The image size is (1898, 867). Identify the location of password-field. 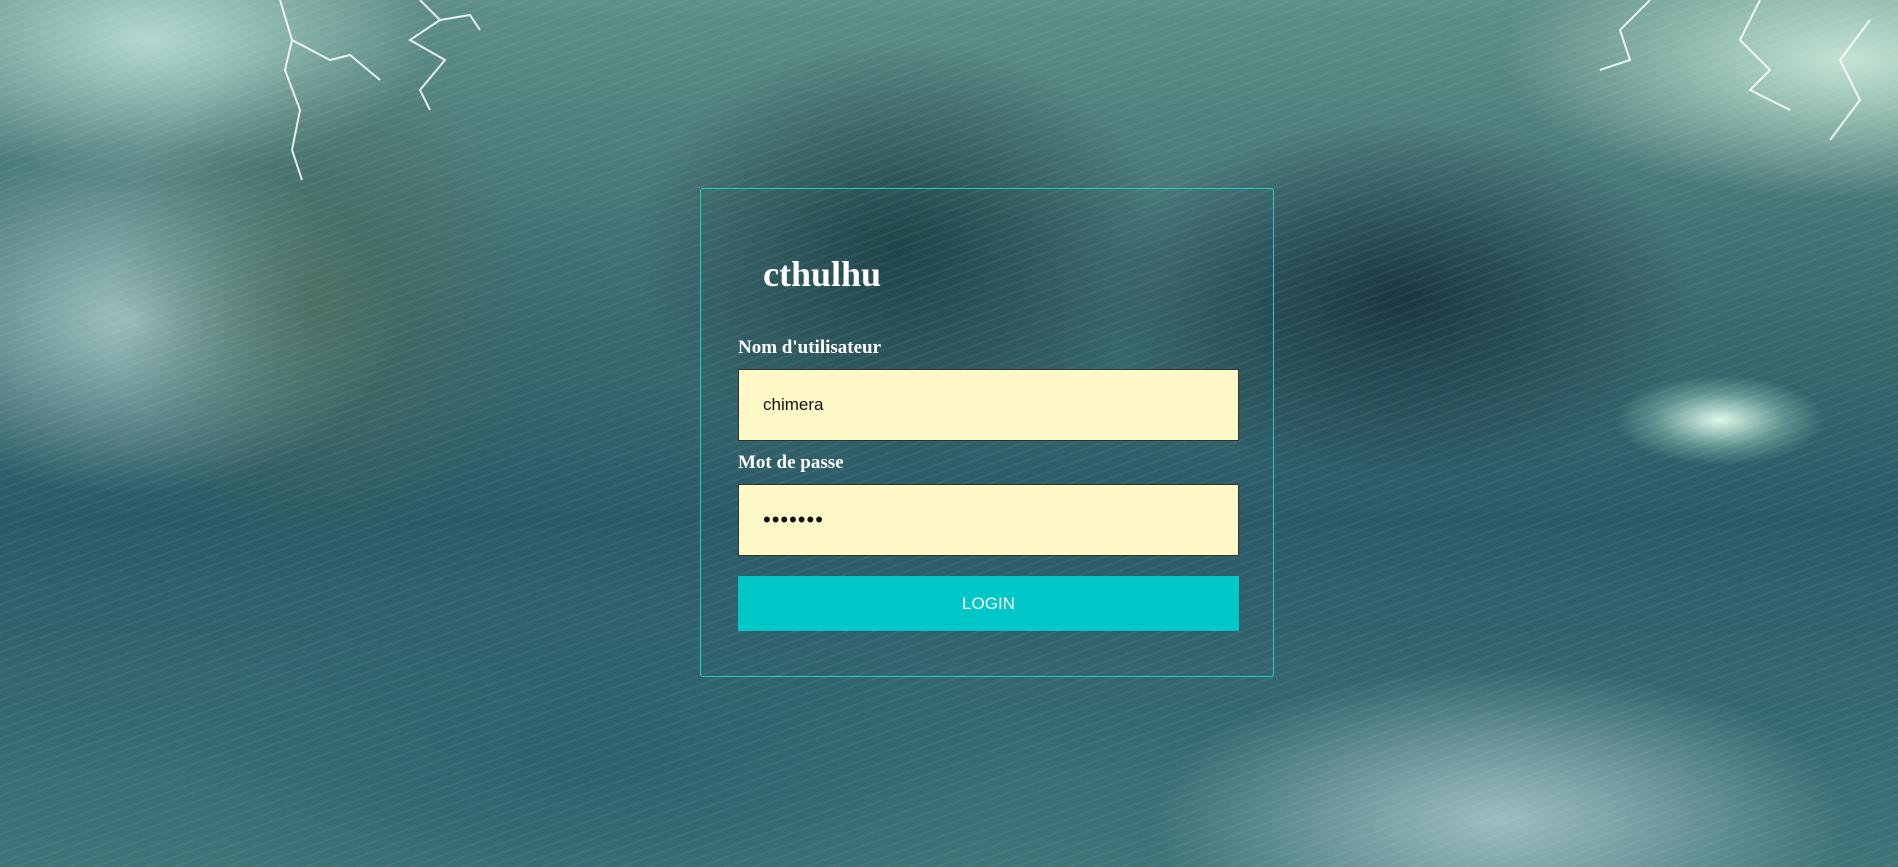
(988, 520).